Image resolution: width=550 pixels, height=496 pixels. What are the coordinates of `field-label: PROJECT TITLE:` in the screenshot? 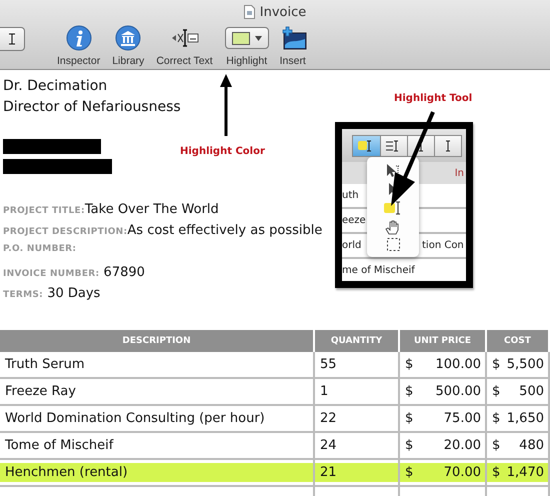 It's located at (44, 211).